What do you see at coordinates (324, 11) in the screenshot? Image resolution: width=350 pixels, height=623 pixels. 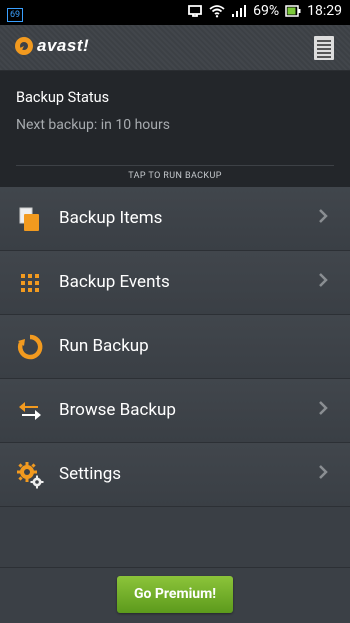 I see `clock: 18:29` at bounding box center [324, 11].